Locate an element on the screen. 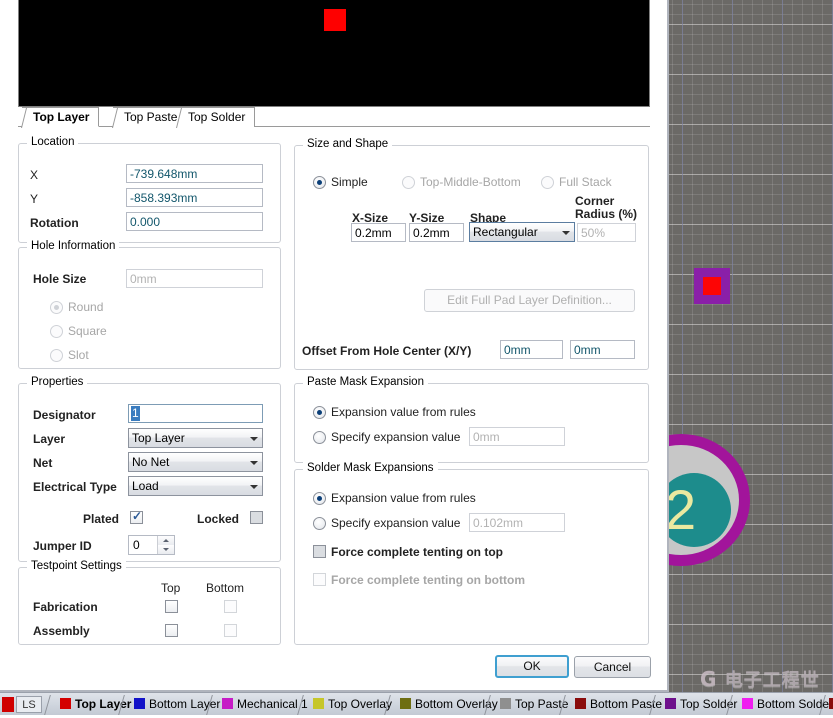  testpoint-fabrication-bottom-checkbox is located at coordinates (230, 606).